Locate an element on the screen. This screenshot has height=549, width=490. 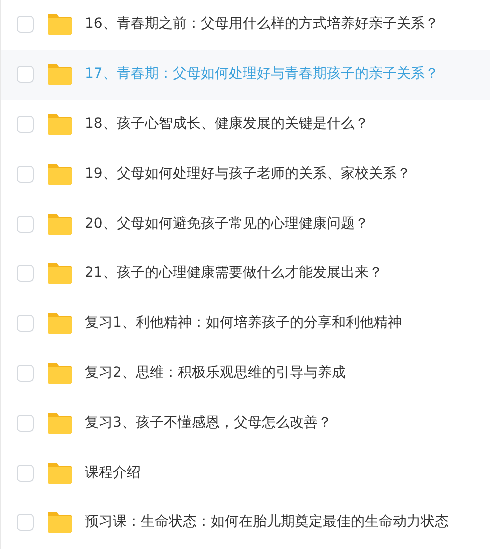
folder-name: 18、孩子心智成长、健康发展的关键是什么？ is located at coordinates (227, 124).